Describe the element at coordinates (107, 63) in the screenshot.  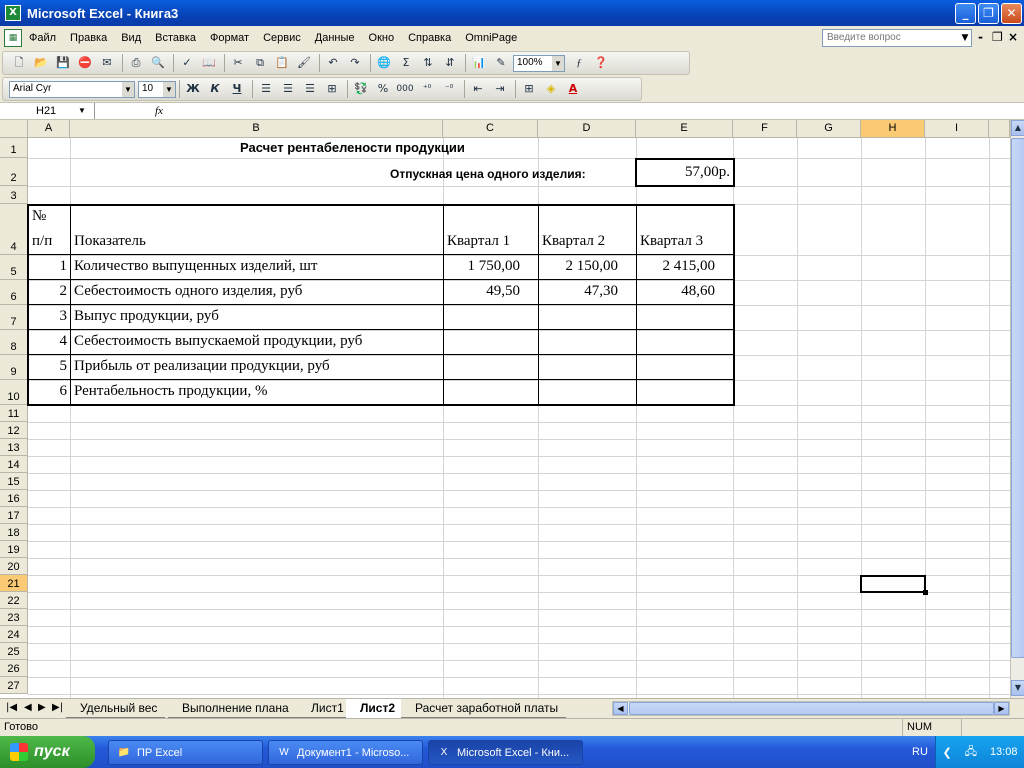
I see `email-icon: ✉` at that location.